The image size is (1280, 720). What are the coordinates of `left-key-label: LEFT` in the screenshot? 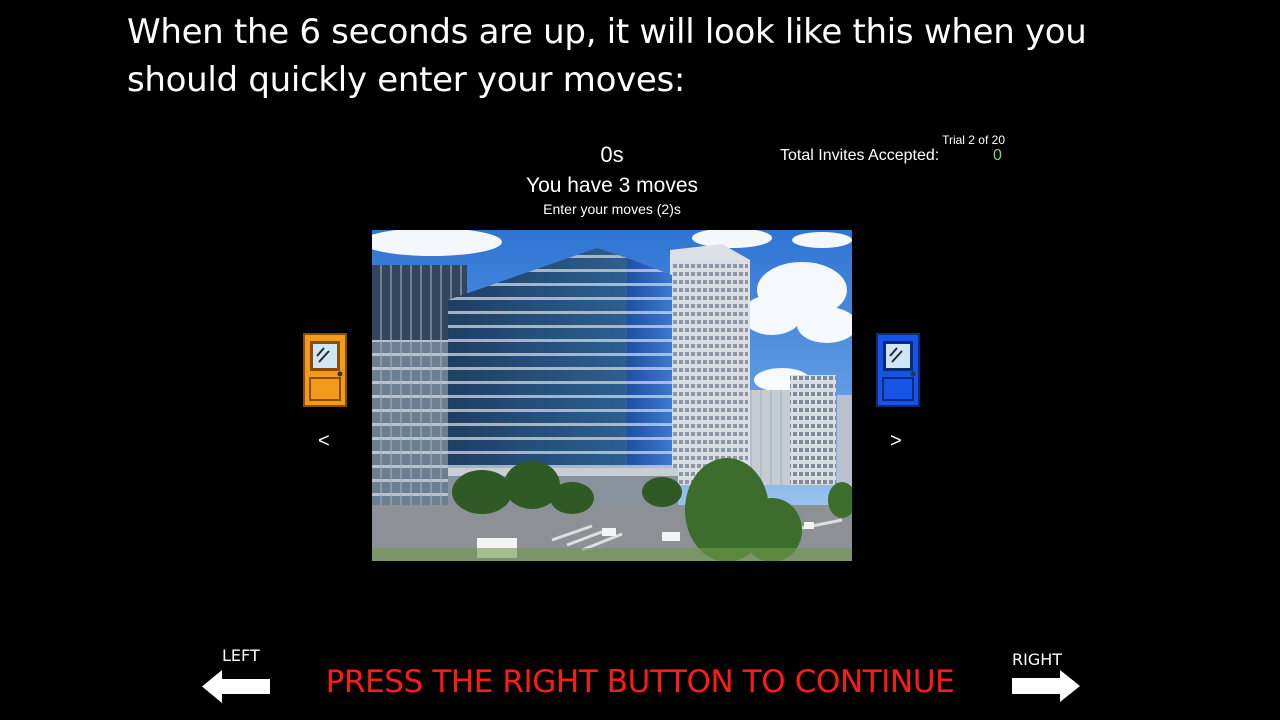 It's located at (241, 655).